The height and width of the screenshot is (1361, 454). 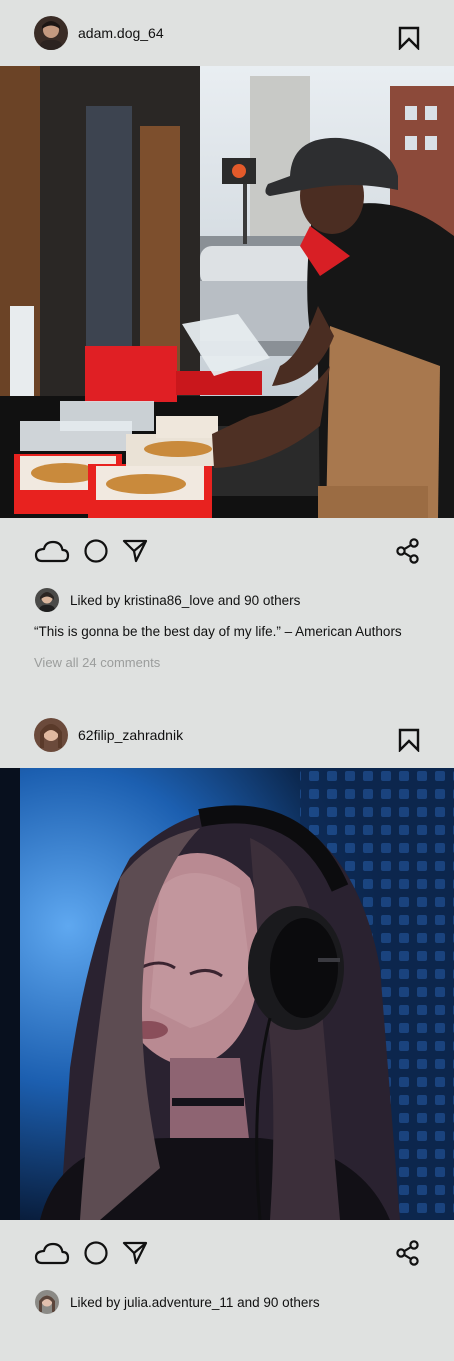 I want to click on username: 62filip_zahradnik, so click(x=130, y=735).